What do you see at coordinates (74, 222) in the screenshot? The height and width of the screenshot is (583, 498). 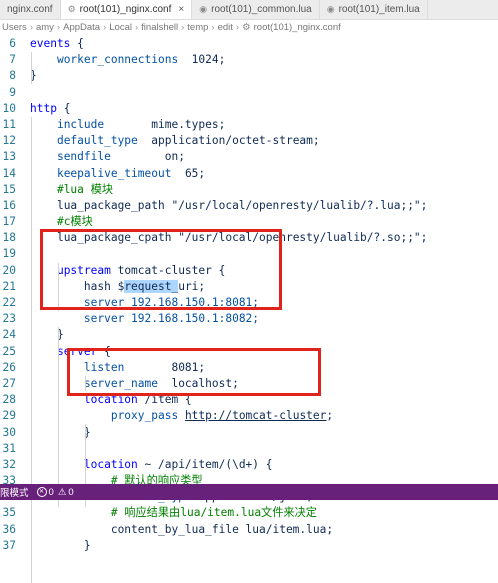 I see `code-comment: #c模块` at bounding box center [74, 222].